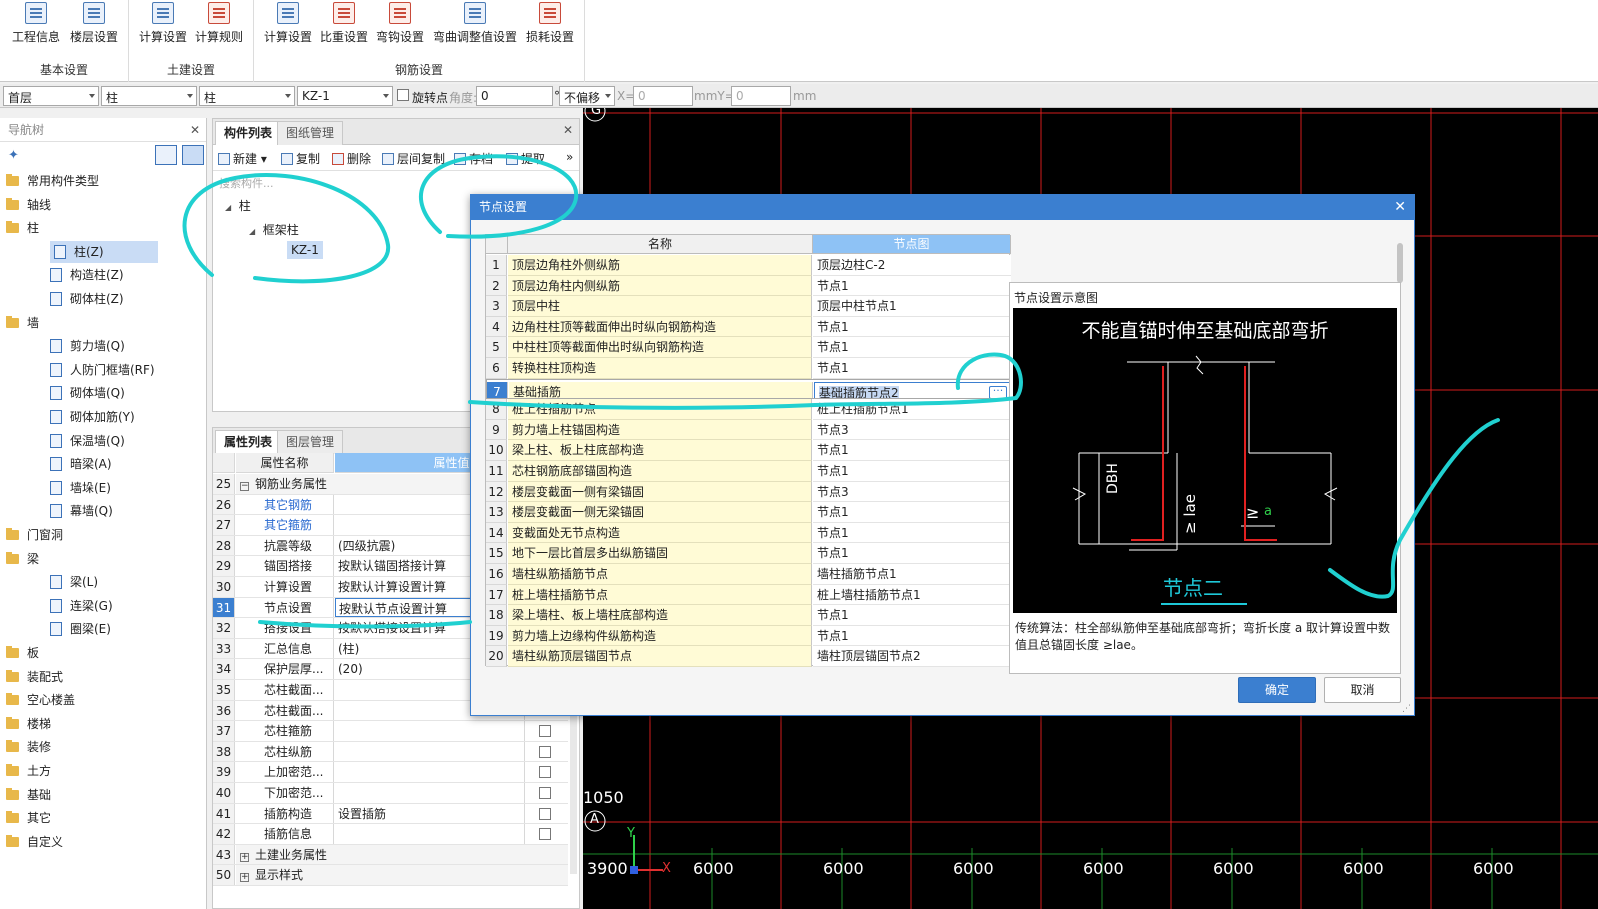  I want to click on property-row: 50 + 显示样式, so click(390, 875).